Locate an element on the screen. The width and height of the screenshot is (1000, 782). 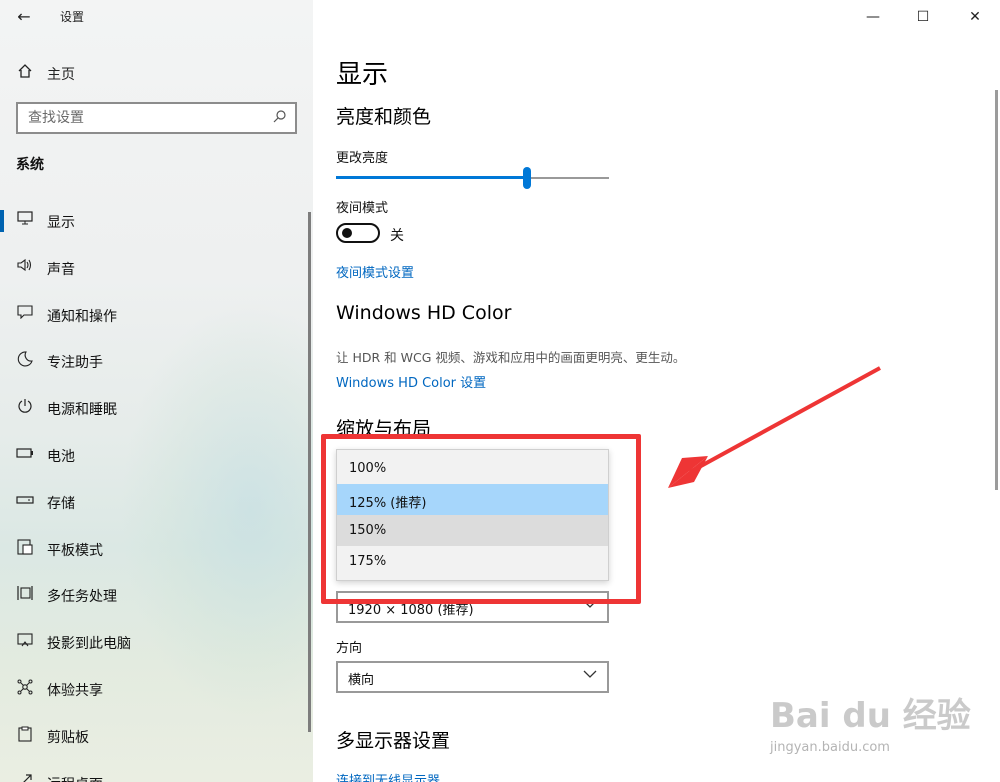
notification-icon is located at coordinates (25, 315).